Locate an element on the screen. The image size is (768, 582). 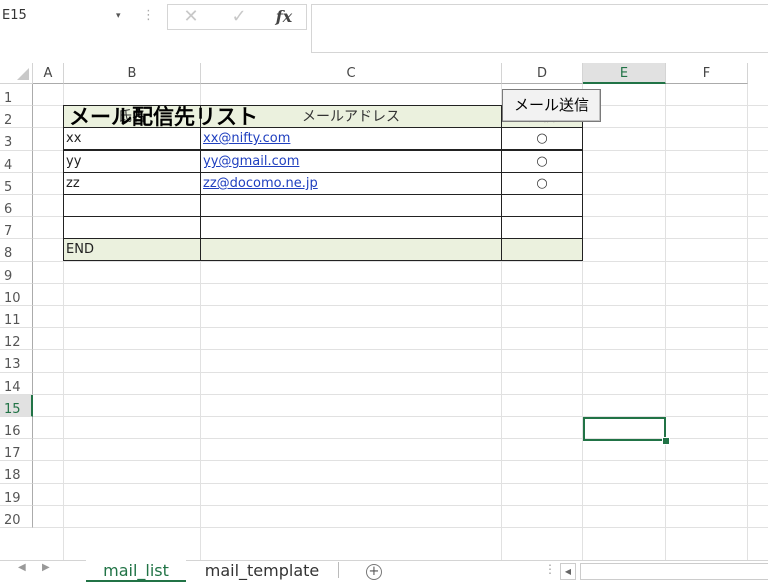
end-marker-cell: END is located at coordinates (132, 249).